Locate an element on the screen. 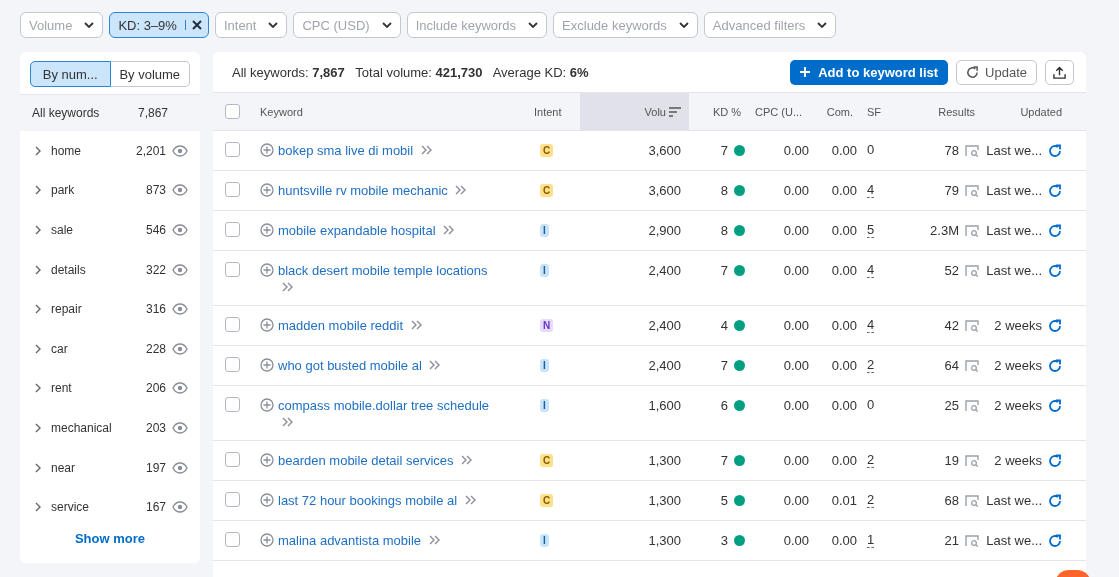 This screenshot has width=1119, height=577. keyword-link: madden mobile reddit is located at coordinates (341, 325).